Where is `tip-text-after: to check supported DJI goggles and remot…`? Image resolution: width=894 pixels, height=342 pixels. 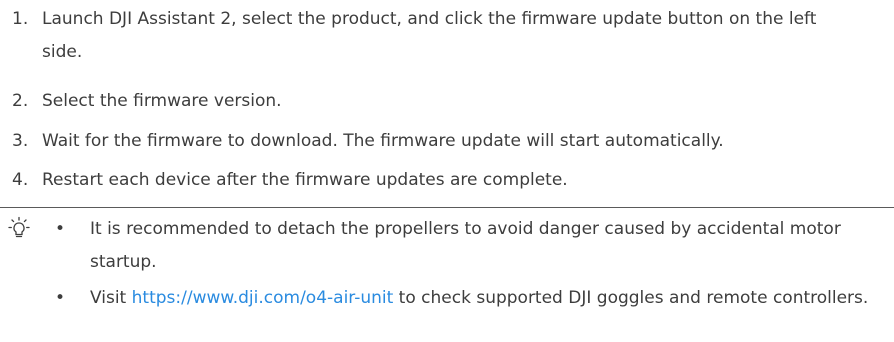 tip-text-after: to check supported DJI goggles and remot… is located at coordinates (631, 298).